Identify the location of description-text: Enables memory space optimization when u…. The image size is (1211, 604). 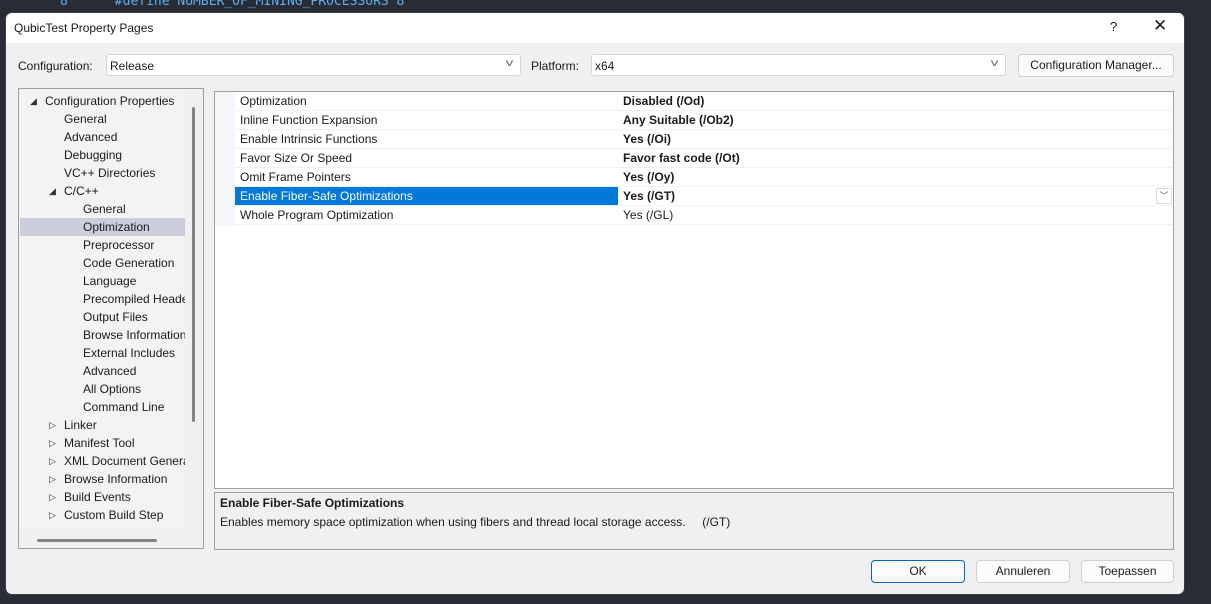
(475, 522).